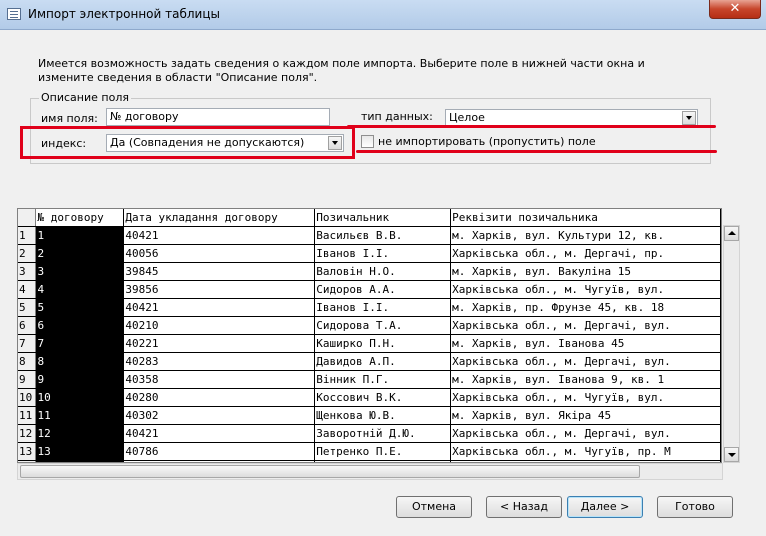 The width and height of the screenshot is (766, 536). What do you see at coordinates (585, 235) in the screenshot?
I see `table-cell: м. Харків, вул. Культури 12, кв.` at bounding box center [585, 235].